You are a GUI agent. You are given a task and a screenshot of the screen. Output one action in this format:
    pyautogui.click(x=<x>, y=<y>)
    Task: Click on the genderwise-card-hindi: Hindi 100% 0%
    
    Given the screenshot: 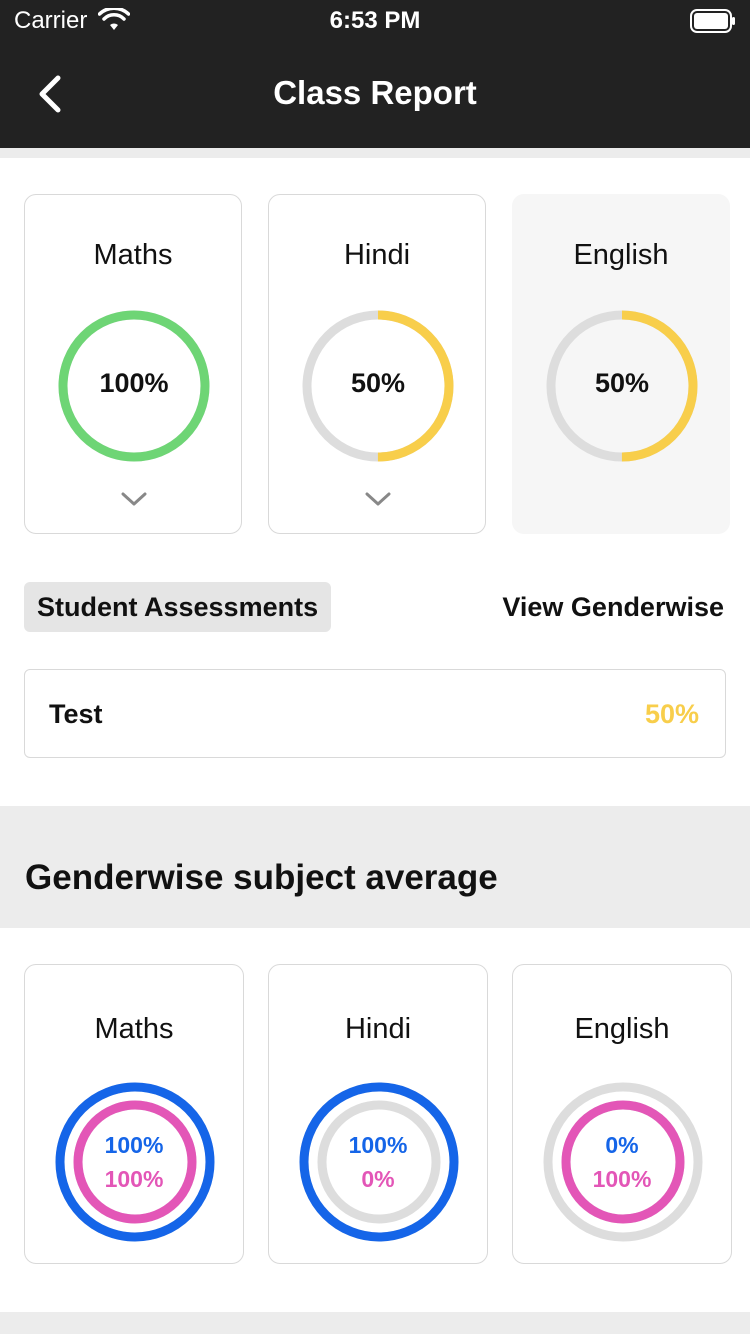 What is the action you would take?
    pyautogui.click(x=378, y=1114)
    